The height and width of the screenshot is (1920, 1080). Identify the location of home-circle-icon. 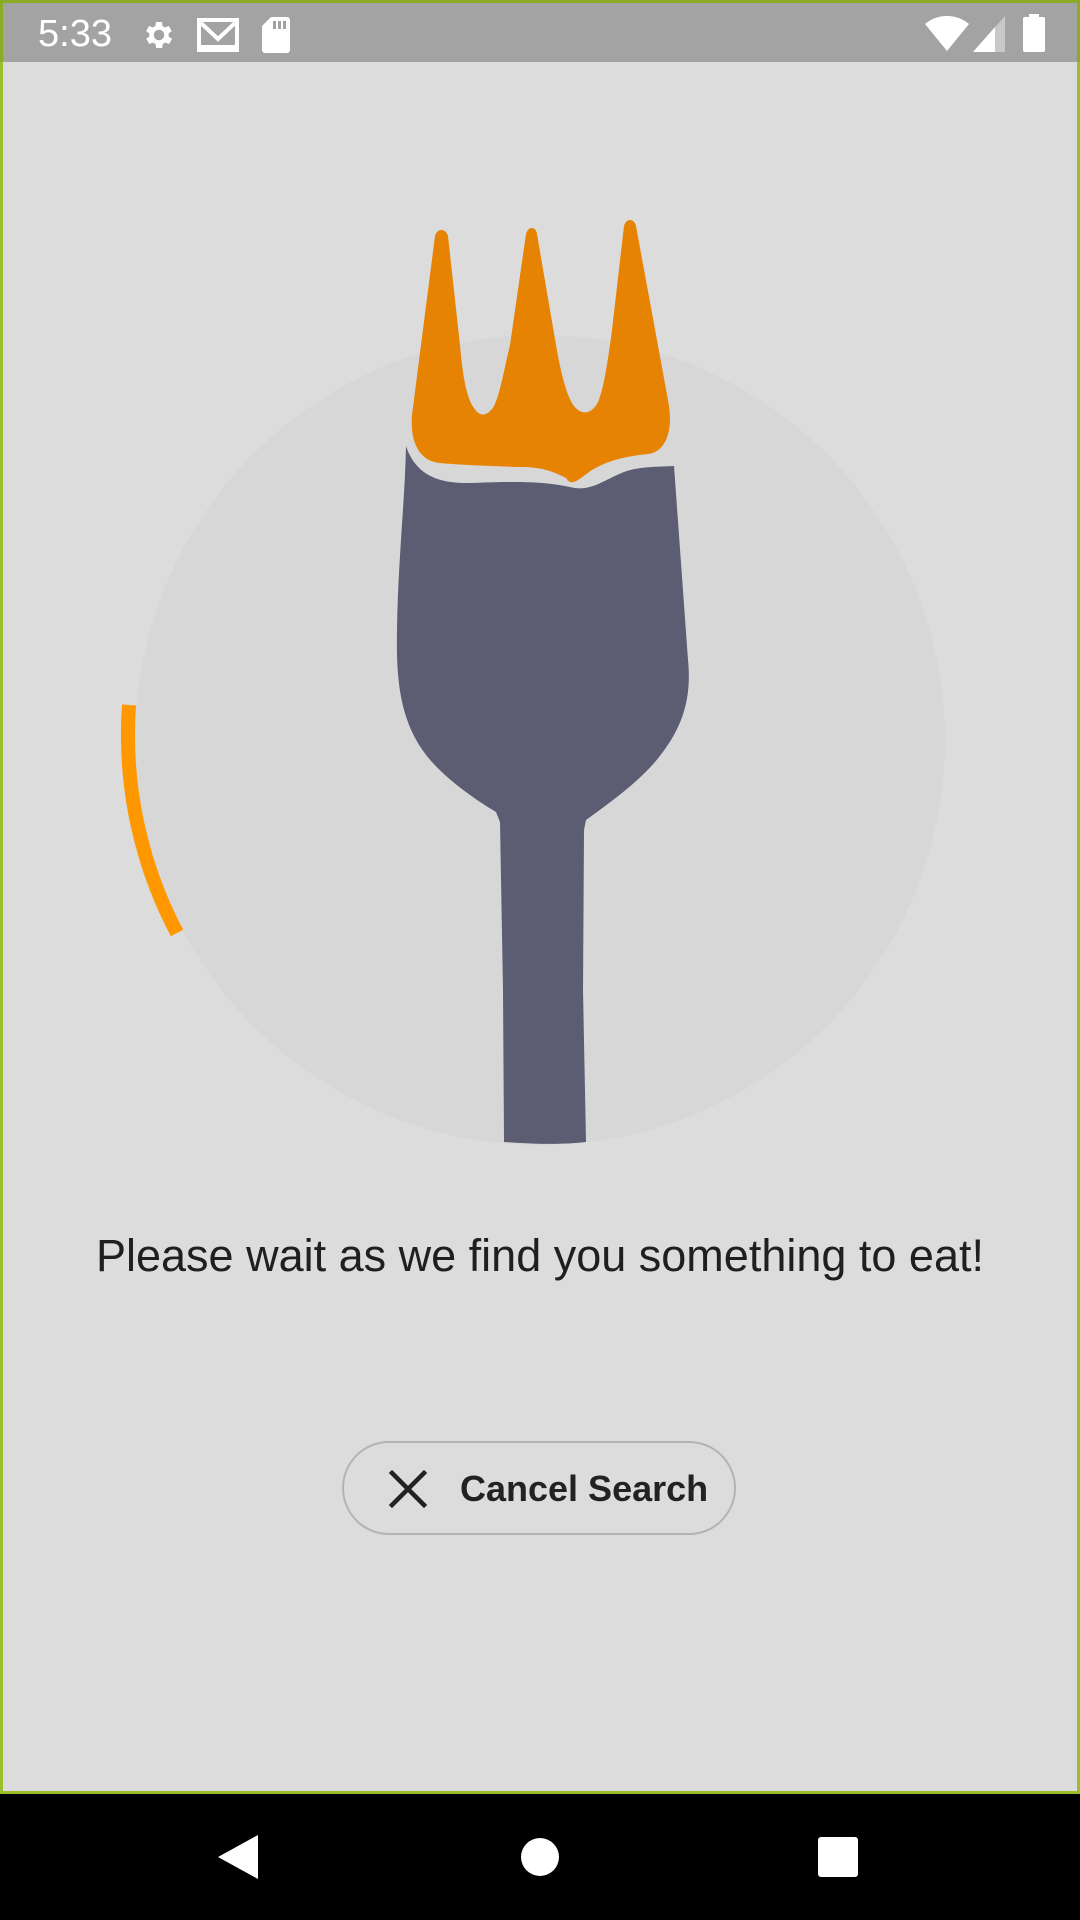
(540, 1857).